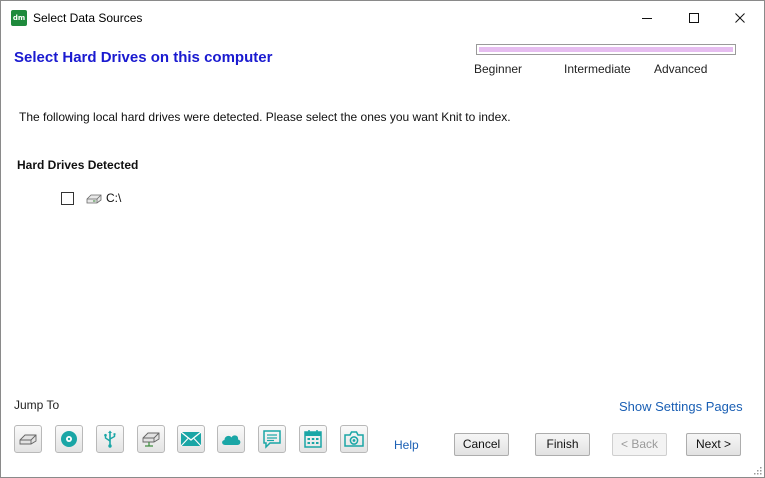 The height and width of the screenshot is (478, 765). What do you see at coordinates (382, 17) in the screenshot?
I see `title-bar: dm Select Data Sources` at bounding box center [382, 17].